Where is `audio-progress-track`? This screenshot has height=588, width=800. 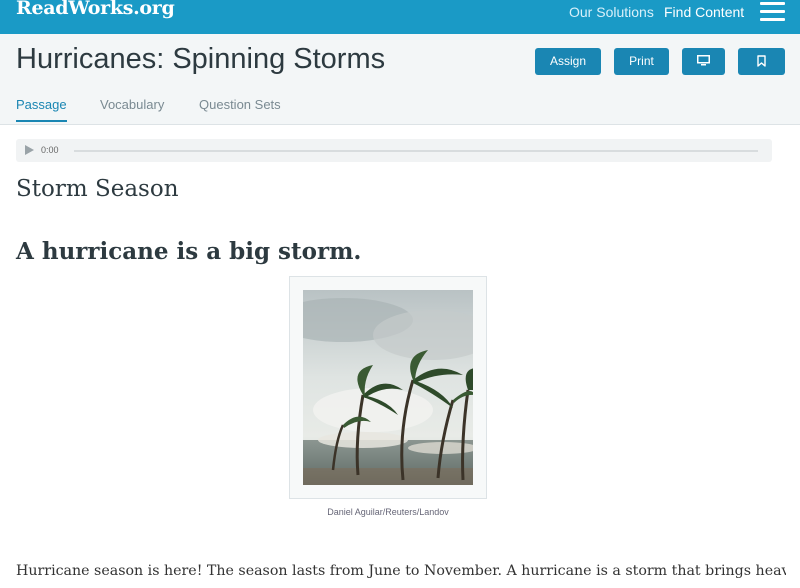 audio-progress-track is located at coordinates (416, 151).